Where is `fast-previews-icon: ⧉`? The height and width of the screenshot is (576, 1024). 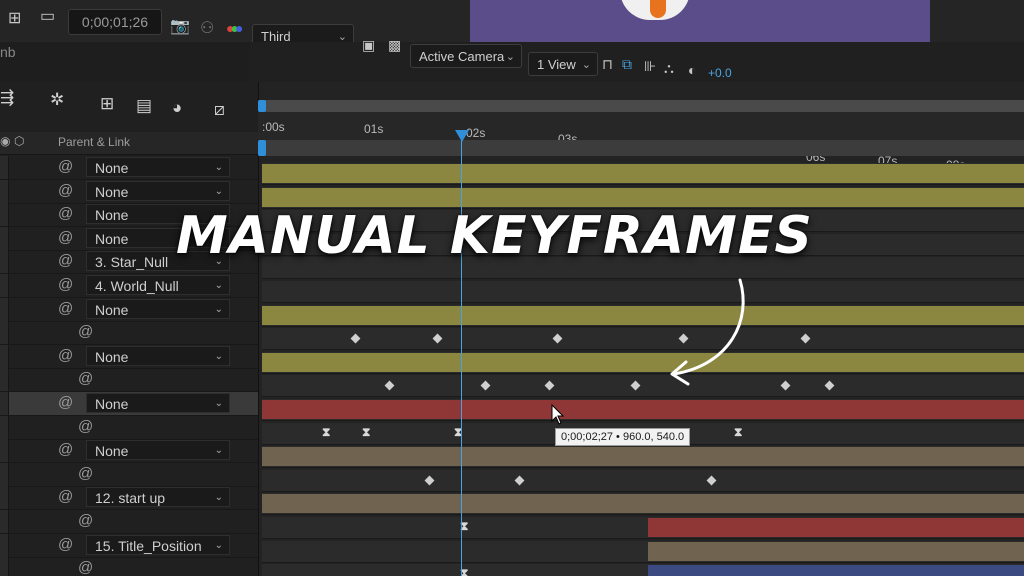
fast-previews-icon: ⧉ is located at coordinates (627, 64).